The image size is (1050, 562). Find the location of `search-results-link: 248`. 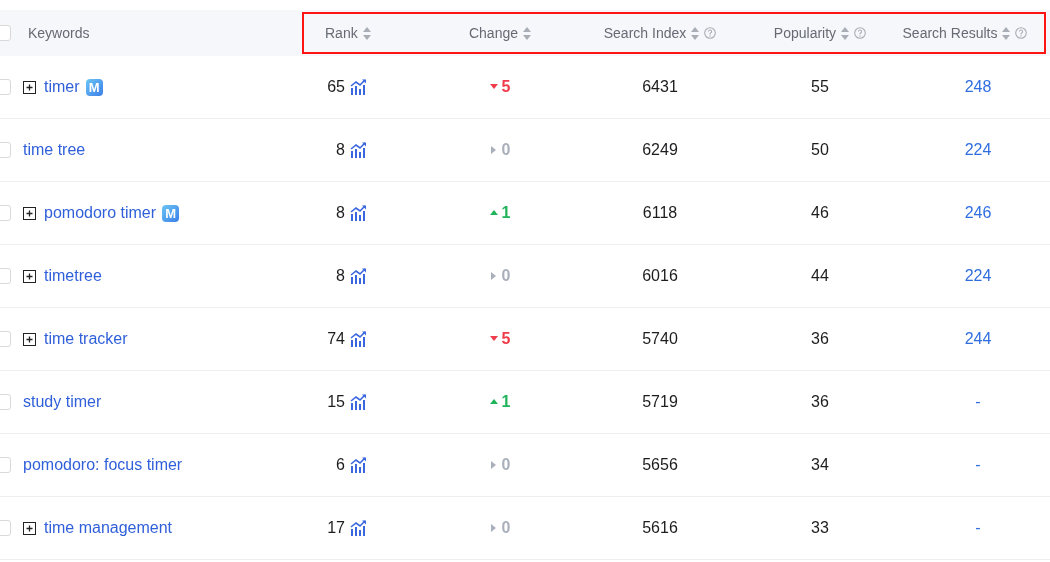

search-results-link: 248 is located at coordinates (978, 87).